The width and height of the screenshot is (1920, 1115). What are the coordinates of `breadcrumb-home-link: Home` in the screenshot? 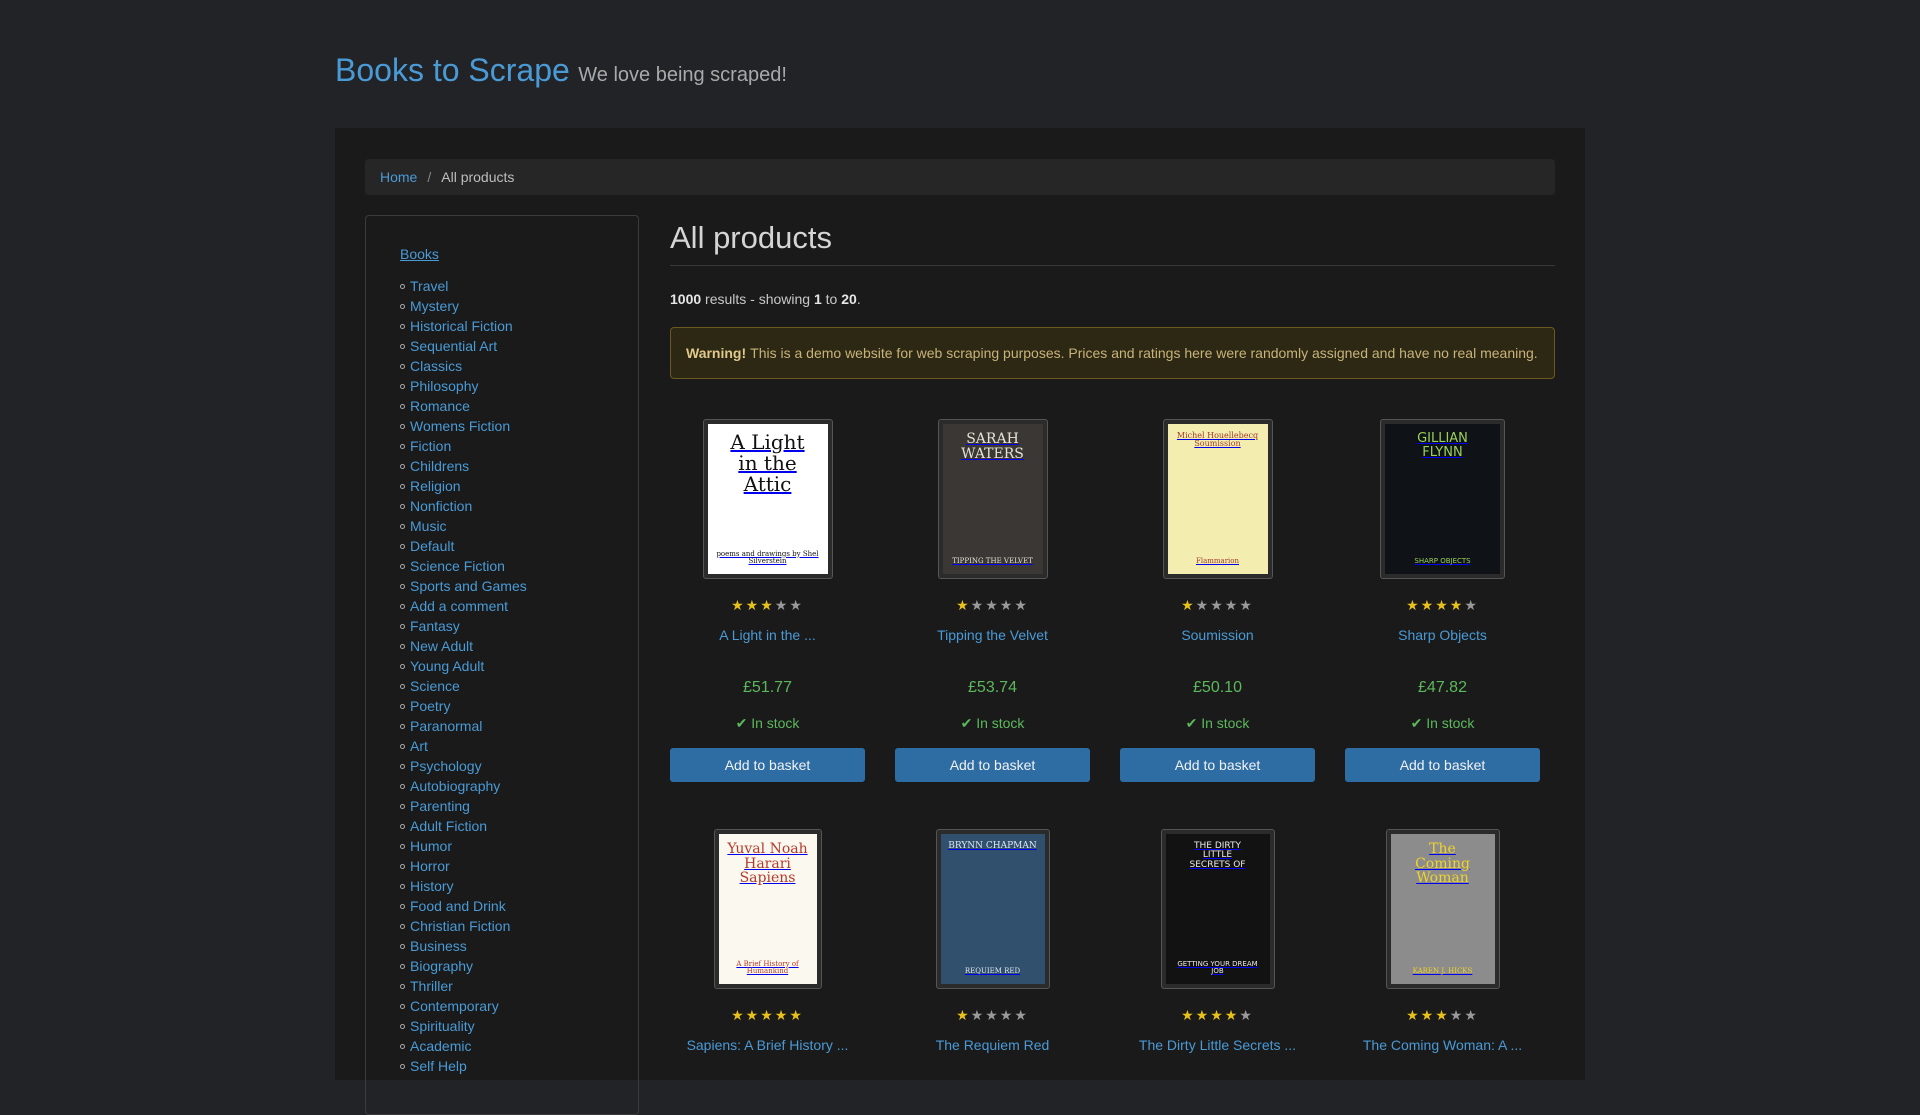 It's located at (398, 177).